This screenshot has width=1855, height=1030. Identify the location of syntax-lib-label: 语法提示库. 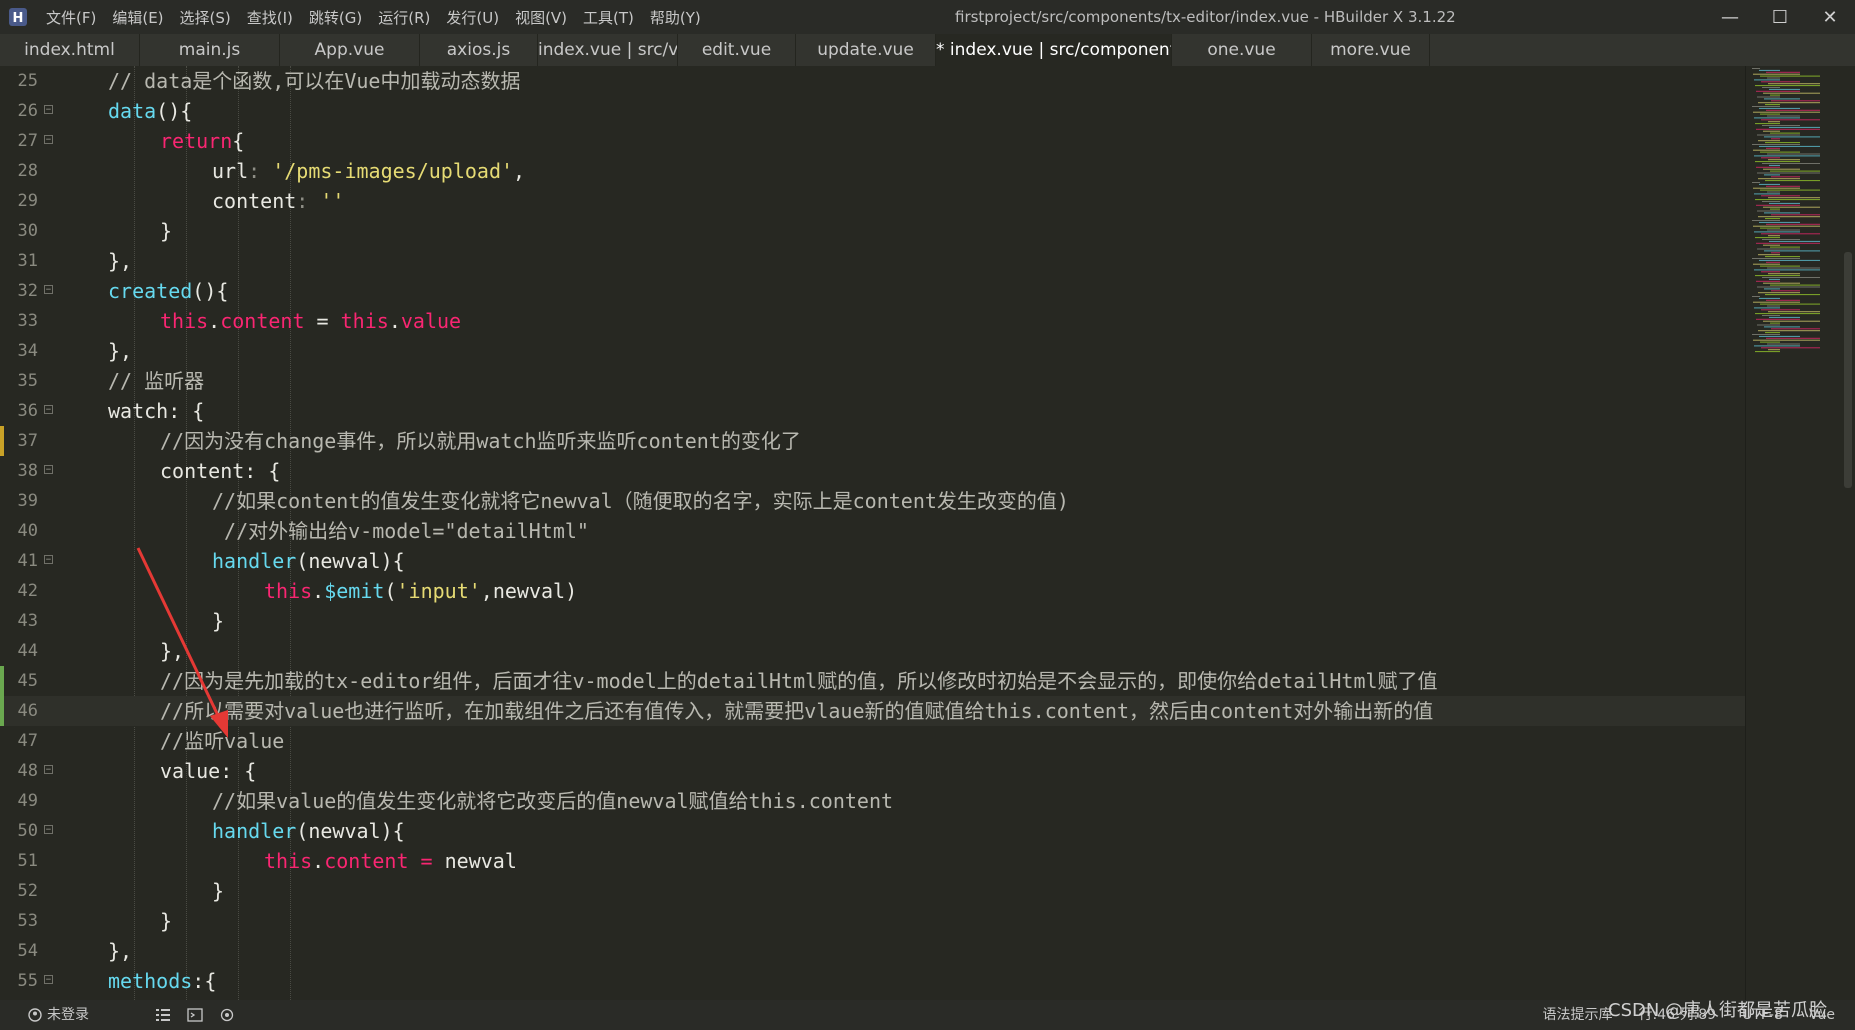
(1578, 1015).